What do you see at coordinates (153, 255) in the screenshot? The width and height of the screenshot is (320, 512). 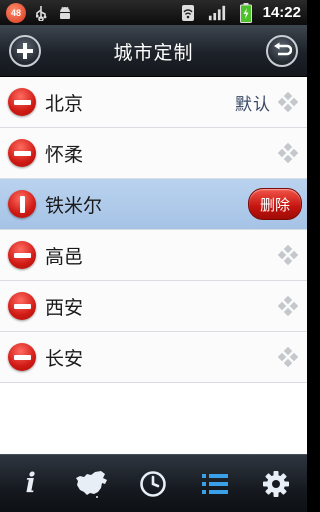 I see `city-row-gaoyi: 高邑` at bounding box center [153, 255].